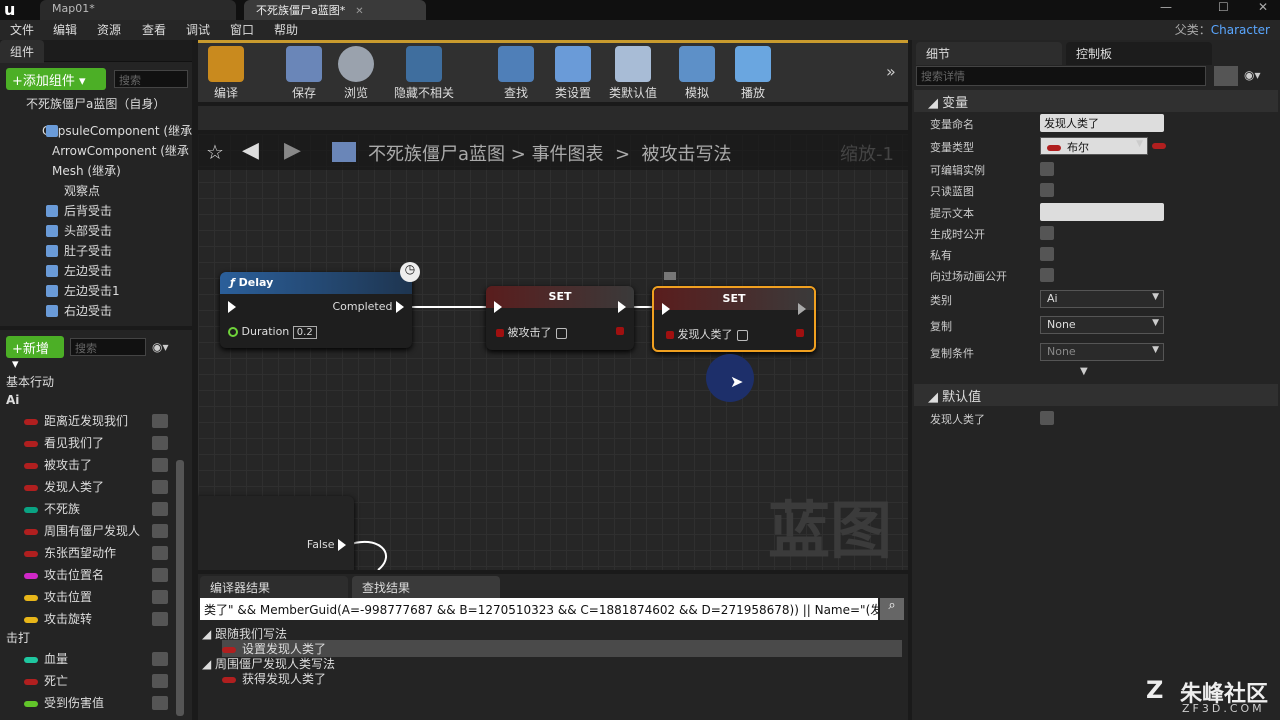 The image size is (1280, 720). What do you see at coordinates (99, 443) in the screenshot?
I see `variable-item: 看见我们了` at bounding box center [99, 443].